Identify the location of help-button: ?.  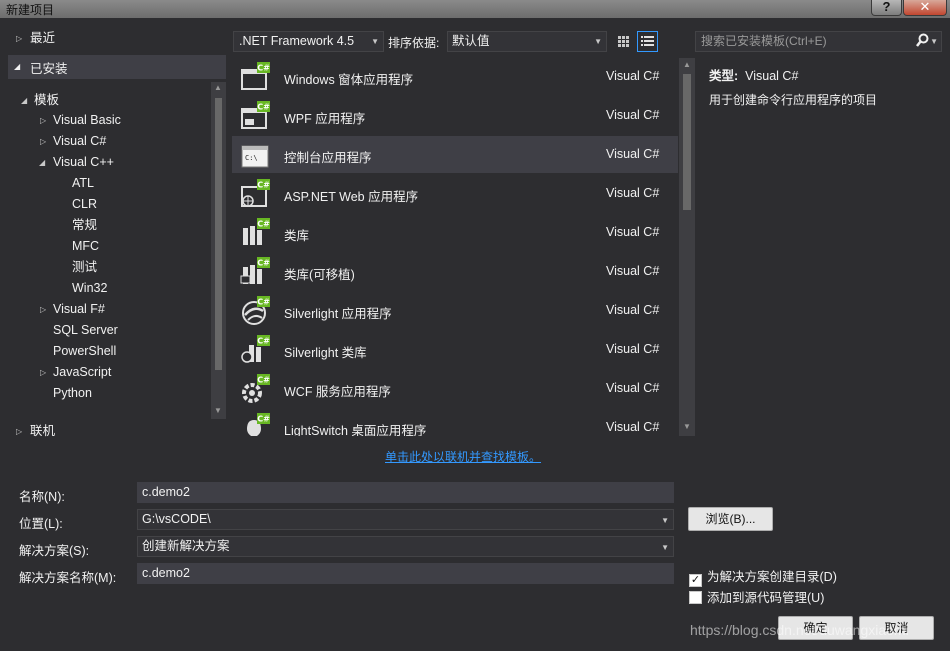
(886, 8).